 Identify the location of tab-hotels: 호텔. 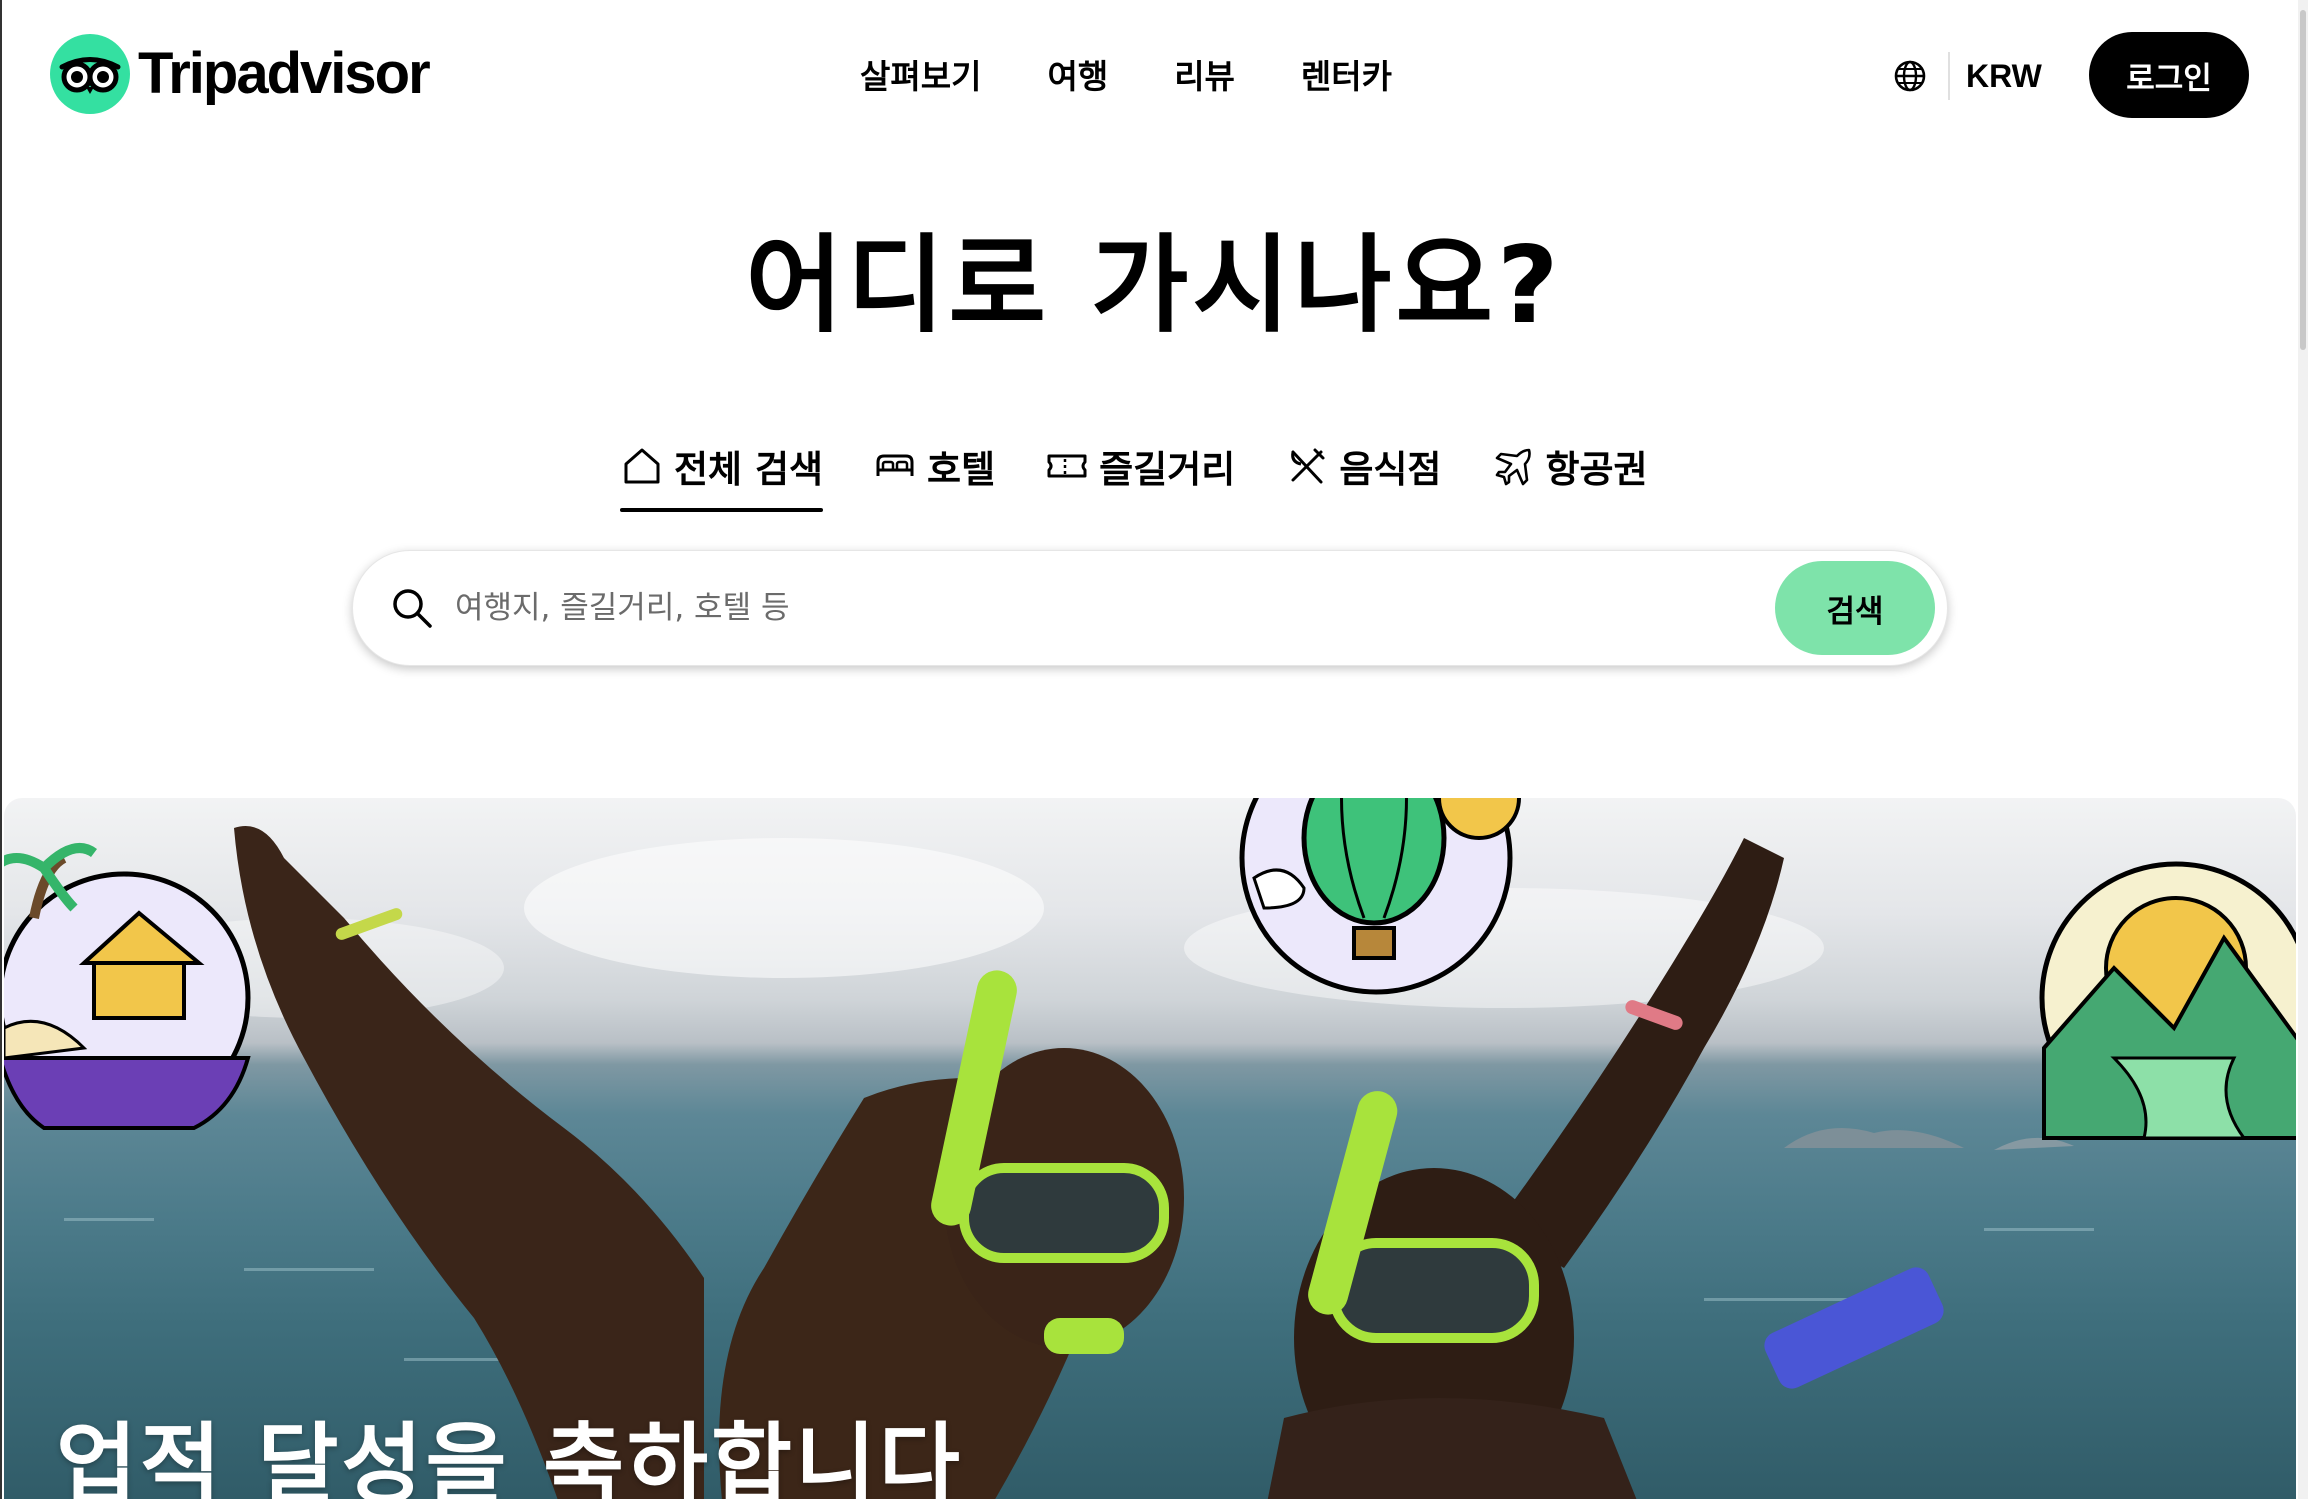
(934, 466).